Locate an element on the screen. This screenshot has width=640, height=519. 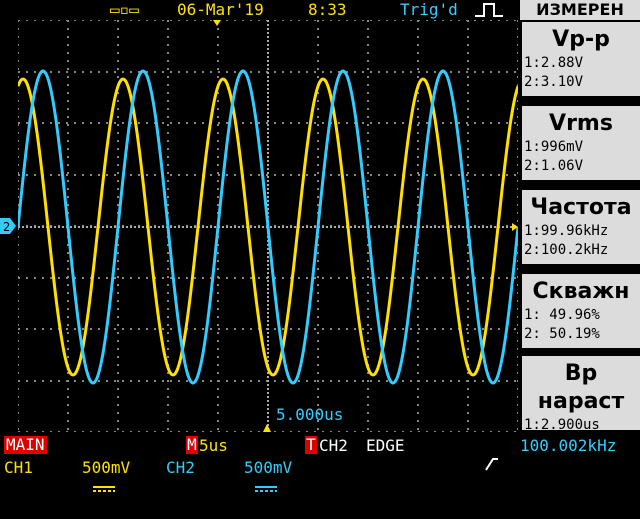
menu-item-vpp: Vp-p 1:2.88V 2:3.10V is located at coordinates (581, 59).